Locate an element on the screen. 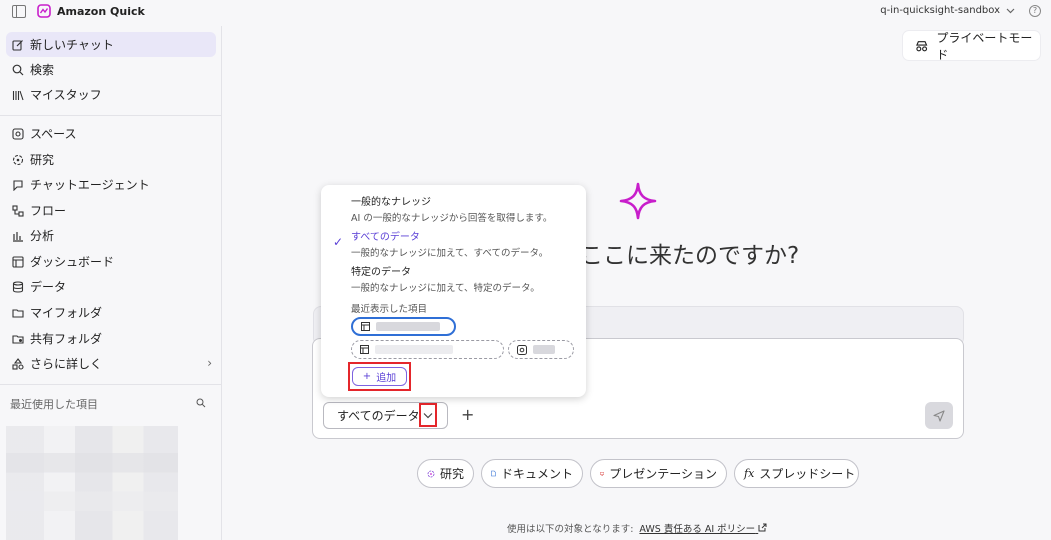  data-source-chevron-button is located at coordinates (428, 415).